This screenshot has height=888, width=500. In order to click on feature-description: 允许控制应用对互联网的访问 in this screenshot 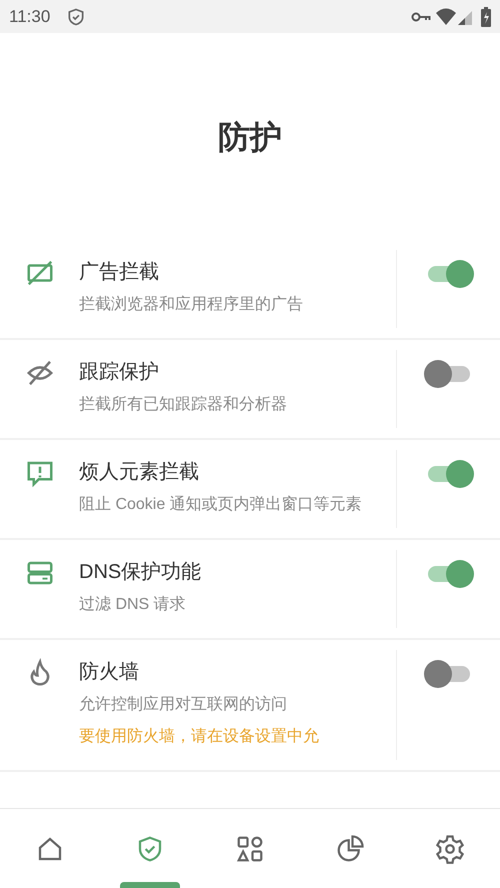, I will do `click(183, 704)`.